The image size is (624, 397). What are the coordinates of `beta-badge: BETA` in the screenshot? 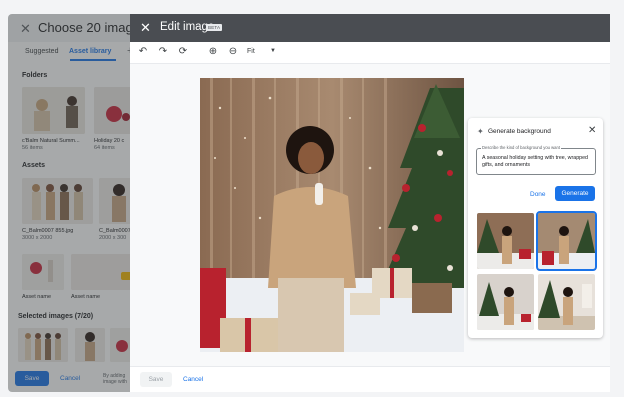 It's located at (214, 27).